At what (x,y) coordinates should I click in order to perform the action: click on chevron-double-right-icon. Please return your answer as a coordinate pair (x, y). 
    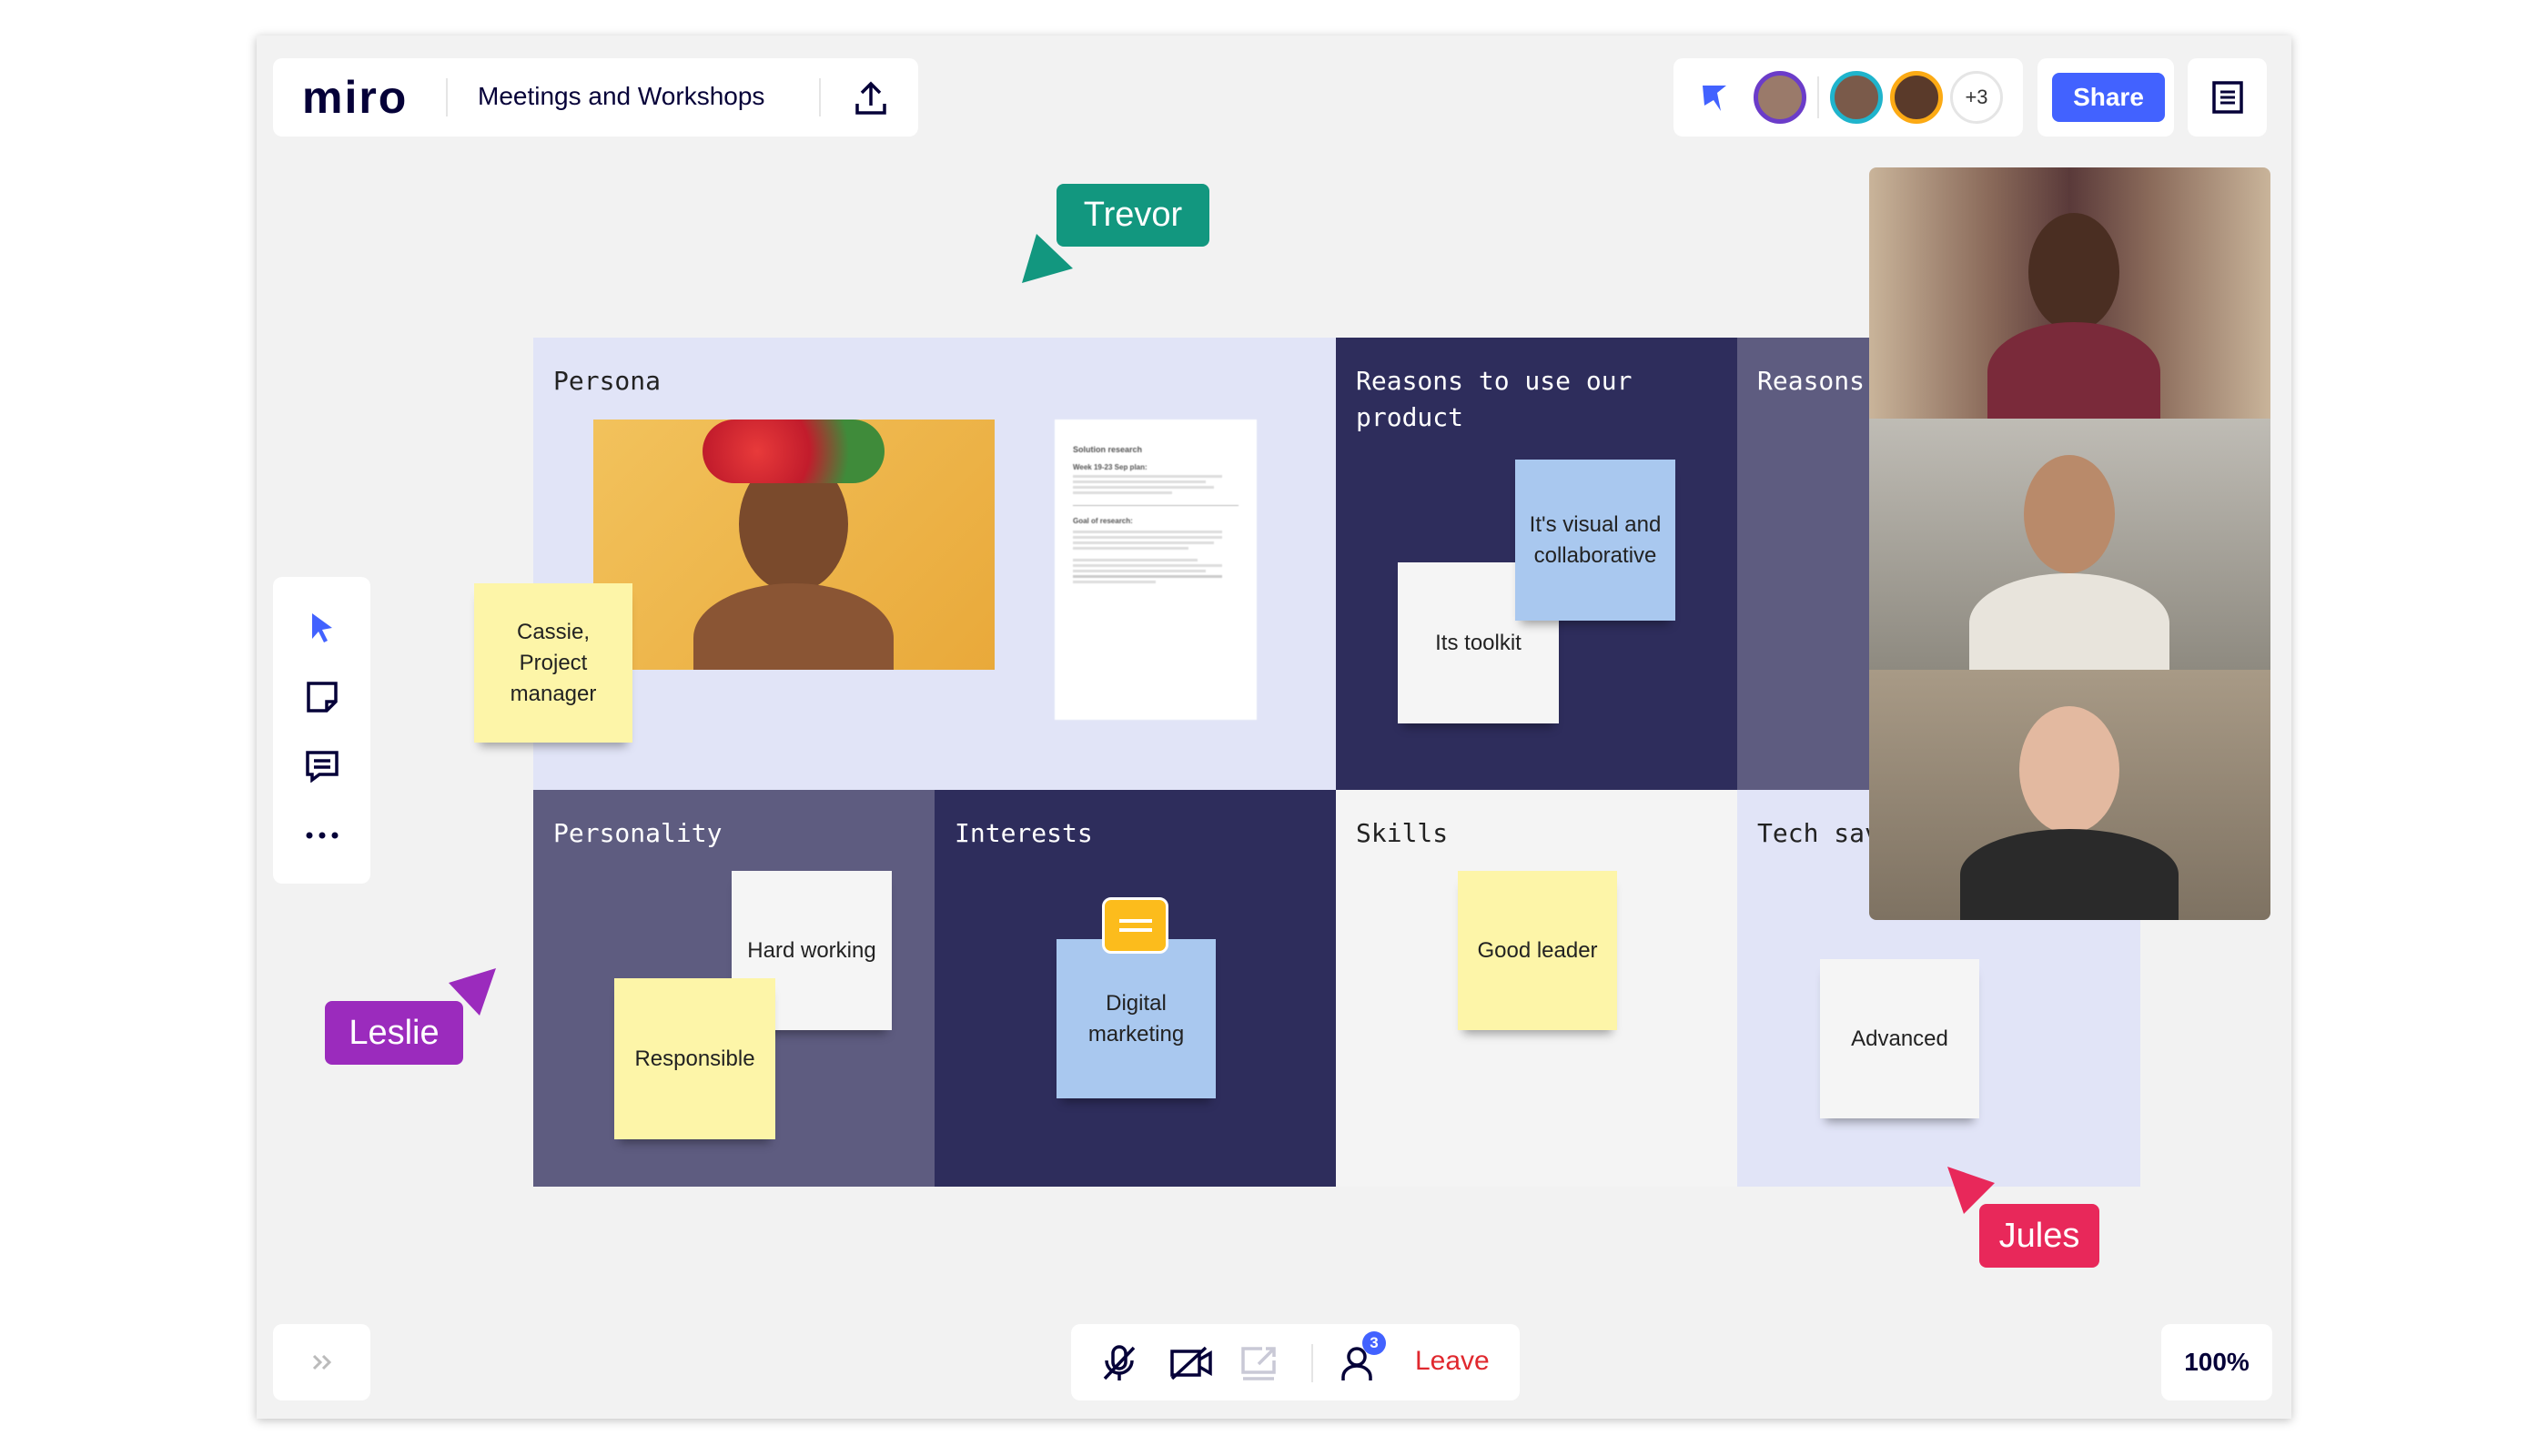
    Looking at the image, I should click on (321, 1362).